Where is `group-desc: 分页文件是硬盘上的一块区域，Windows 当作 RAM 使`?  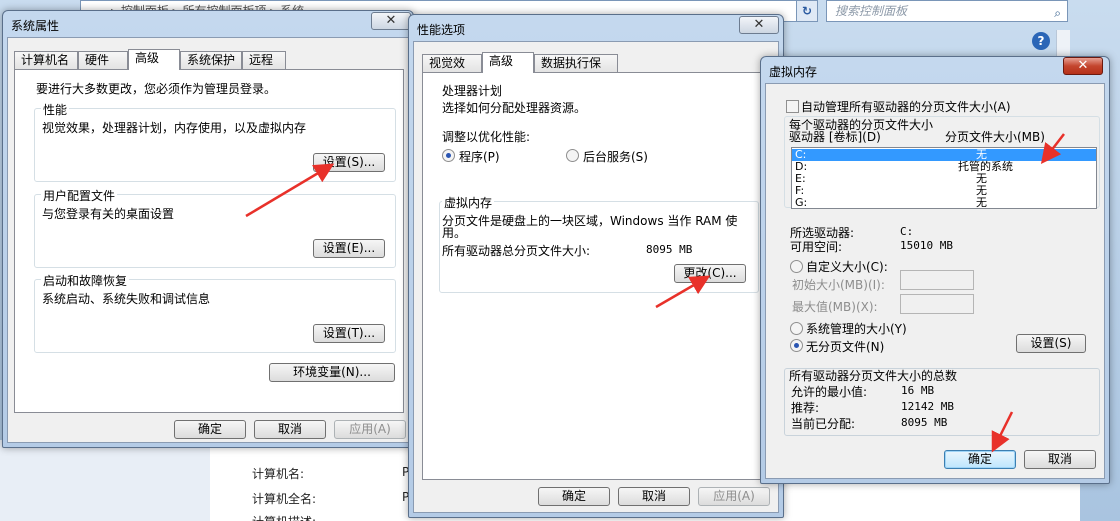
group-desc: 分页文件是硬盘上的一块区域，Windows 当作 RAM 使 is located at coordinates (590, 221).